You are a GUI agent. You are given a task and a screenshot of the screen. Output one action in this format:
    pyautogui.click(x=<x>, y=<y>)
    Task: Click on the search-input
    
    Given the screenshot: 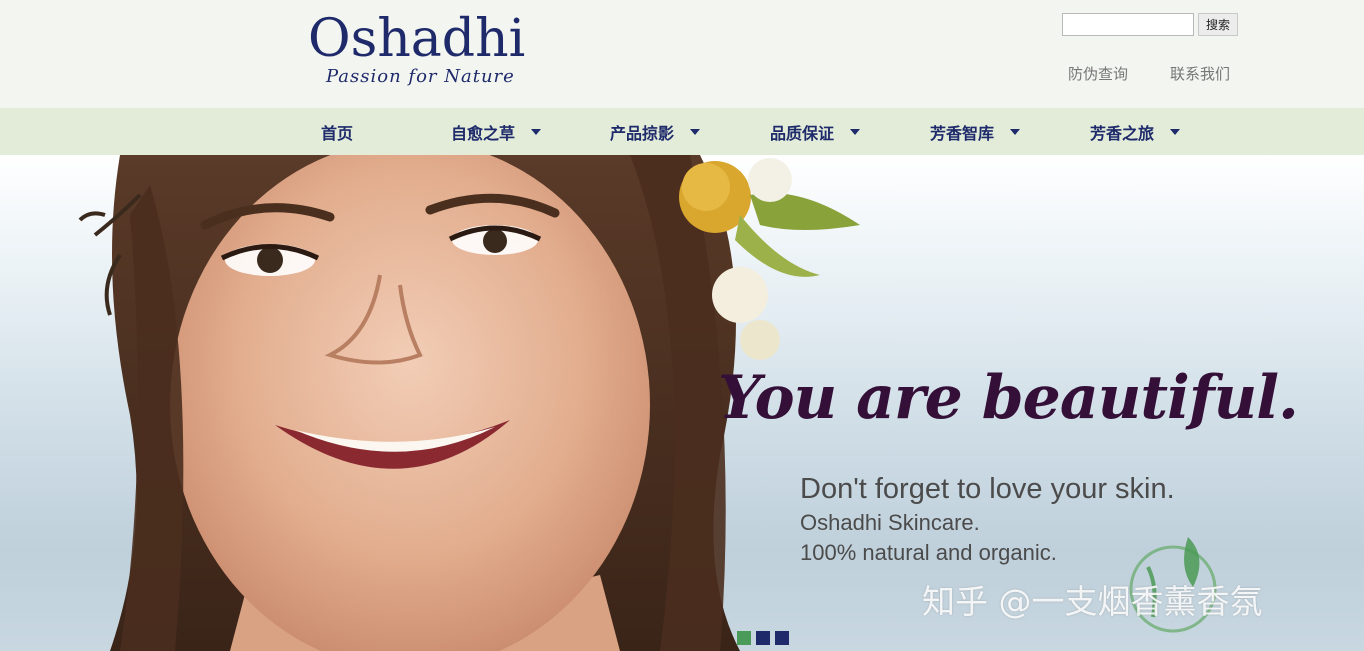 What is the action you would take?
    pyautogui.click(x=1128, y=24)
    